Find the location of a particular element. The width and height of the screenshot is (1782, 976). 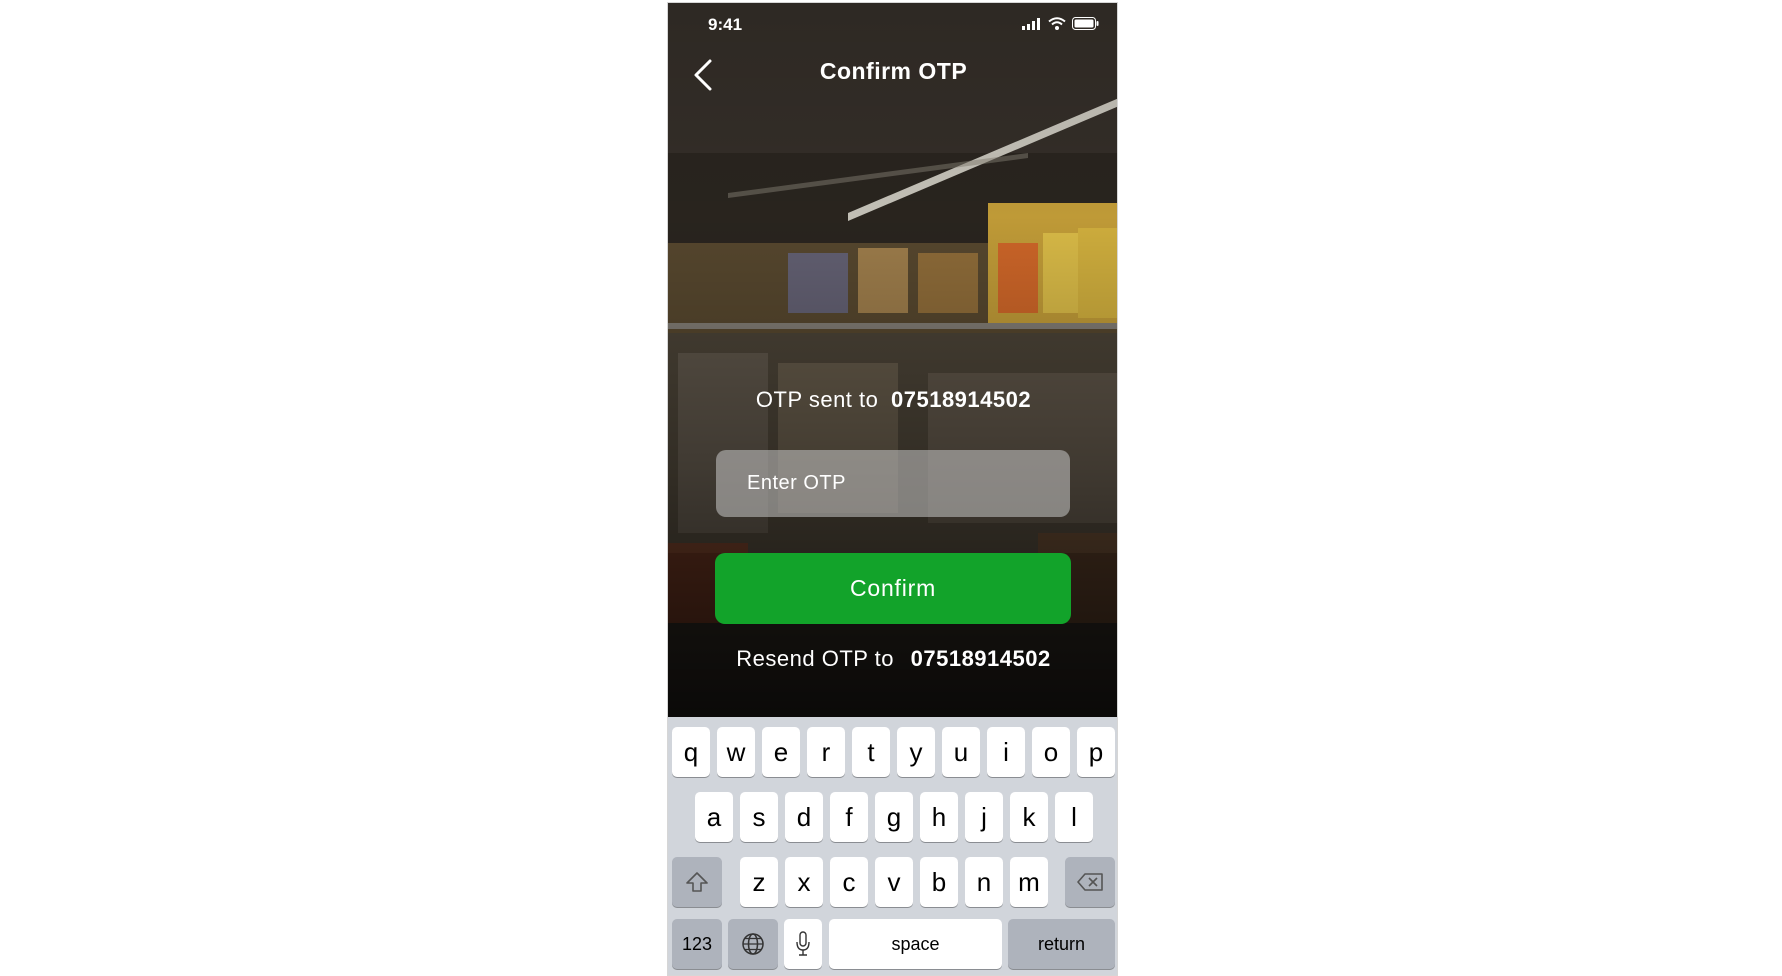

cellular-signal-icon is located at coordinates (1031, 23).